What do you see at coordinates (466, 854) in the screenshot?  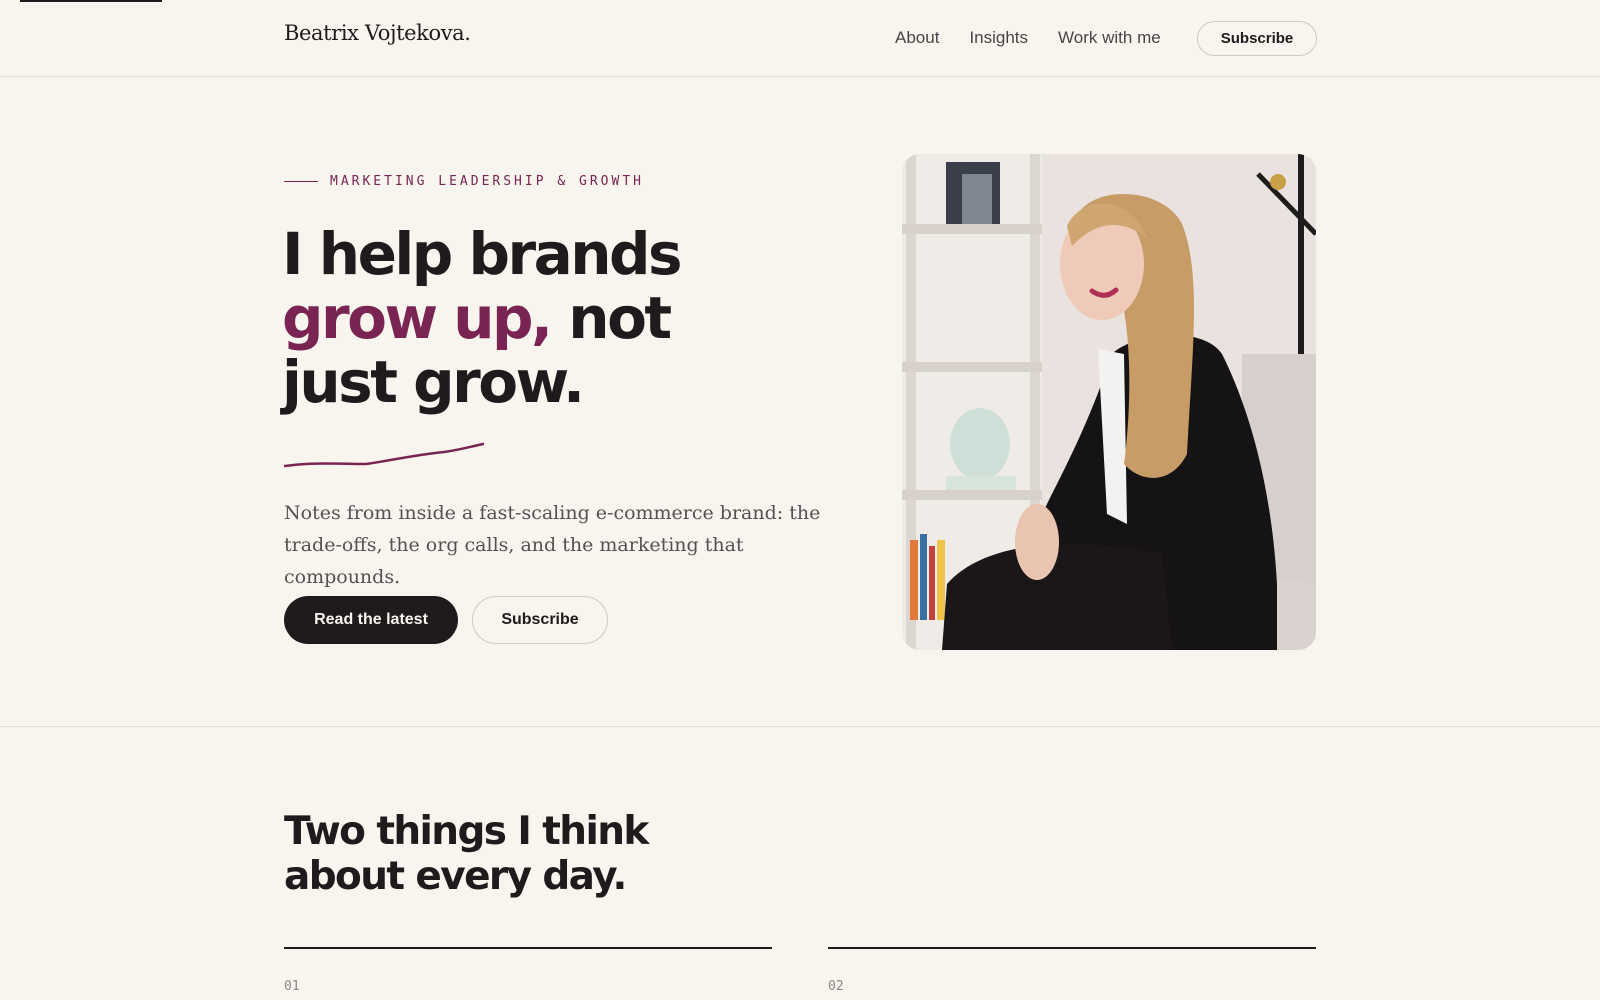 I see `section-title: Two things I think about every day.` at bounding box center [466, 854].